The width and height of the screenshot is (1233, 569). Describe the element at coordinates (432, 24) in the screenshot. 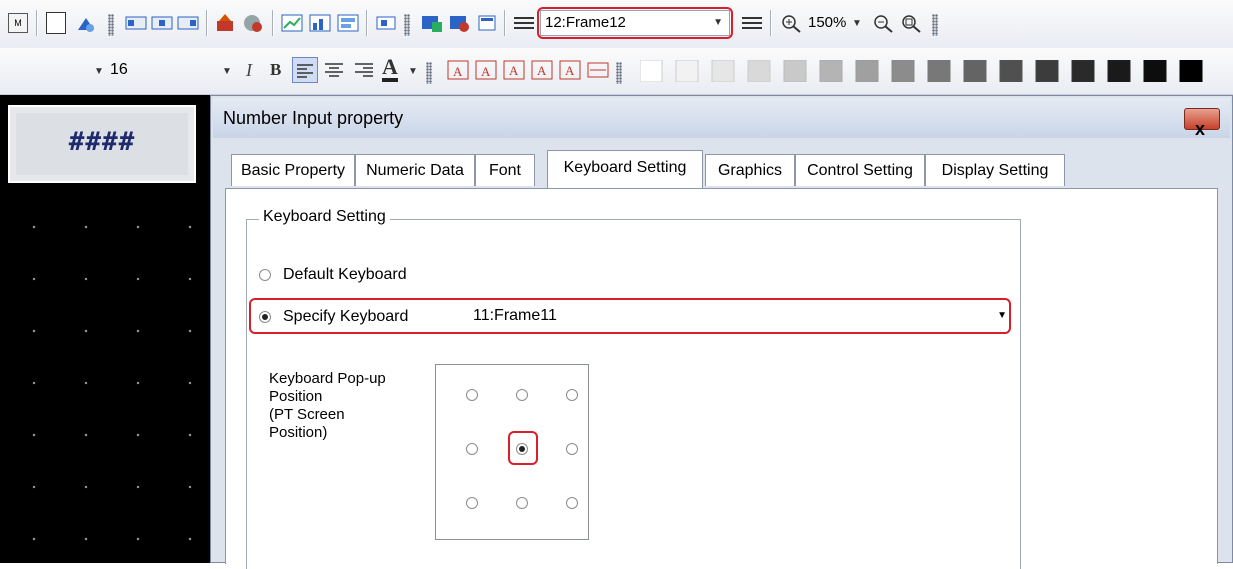

I see `add-object-icon` at that location.